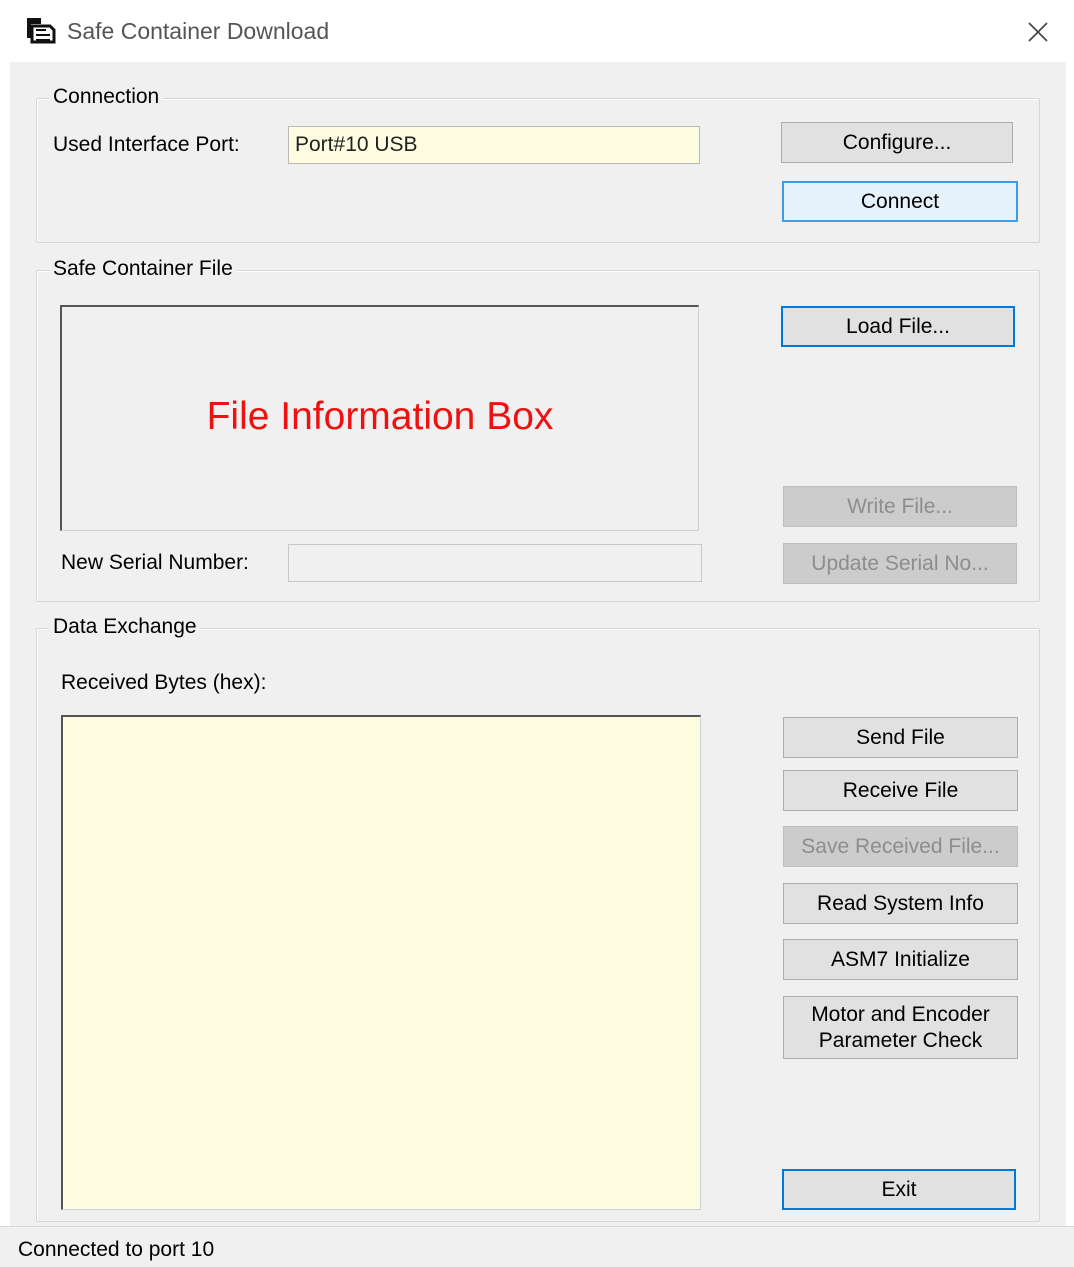  Describe the element at coordinates (900, 790) in the screenshot. I see `receive-file-button: Receive File` at that location.